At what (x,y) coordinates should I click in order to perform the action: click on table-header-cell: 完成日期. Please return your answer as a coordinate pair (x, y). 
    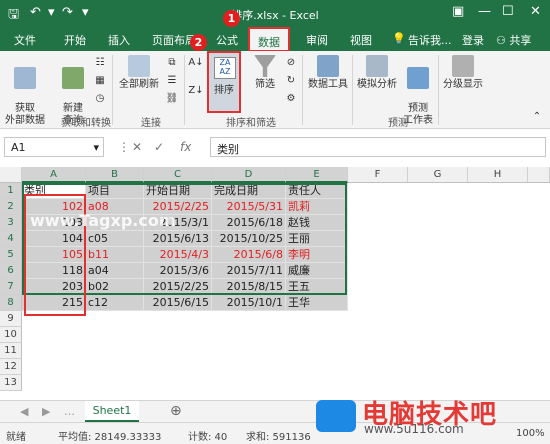
    Looking at the image, I should click on (249, 191).